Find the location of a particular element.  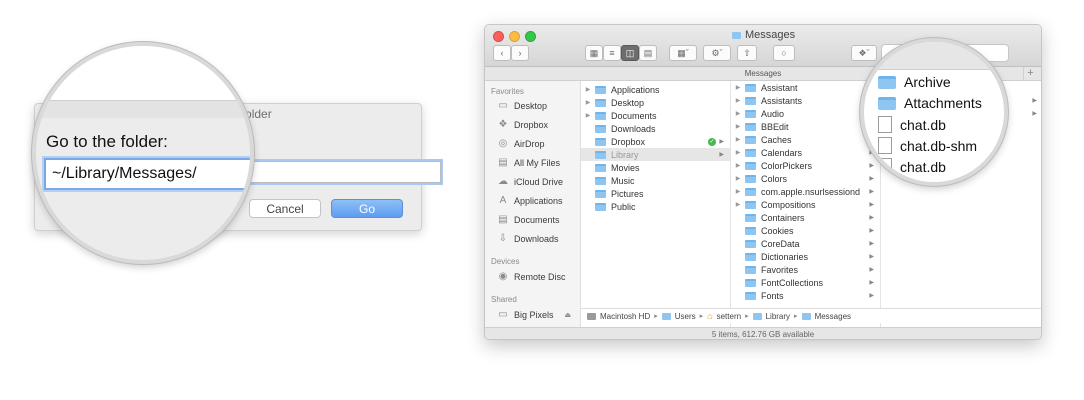

list-item: FontCollections ▶ is located at coordinates (805, 282).